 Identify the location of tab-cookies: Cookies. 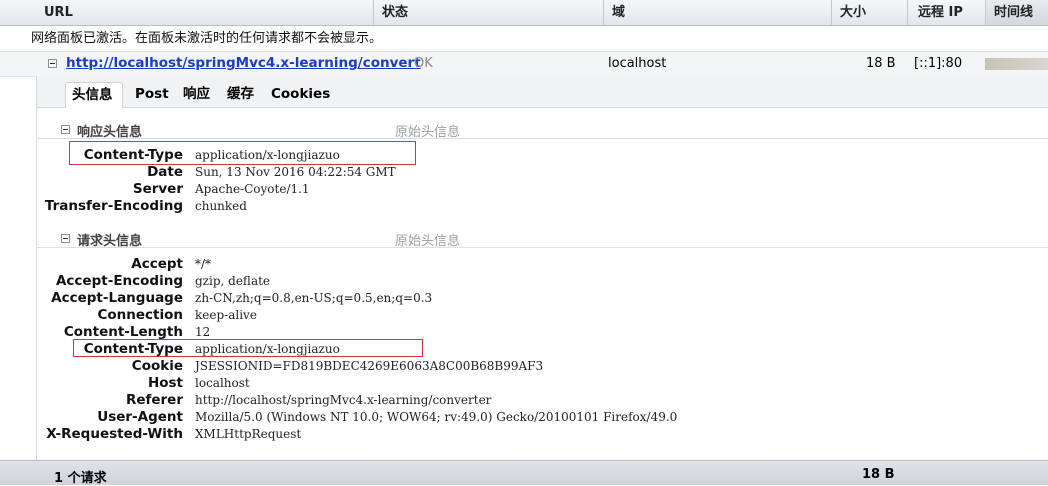
(300, 95).